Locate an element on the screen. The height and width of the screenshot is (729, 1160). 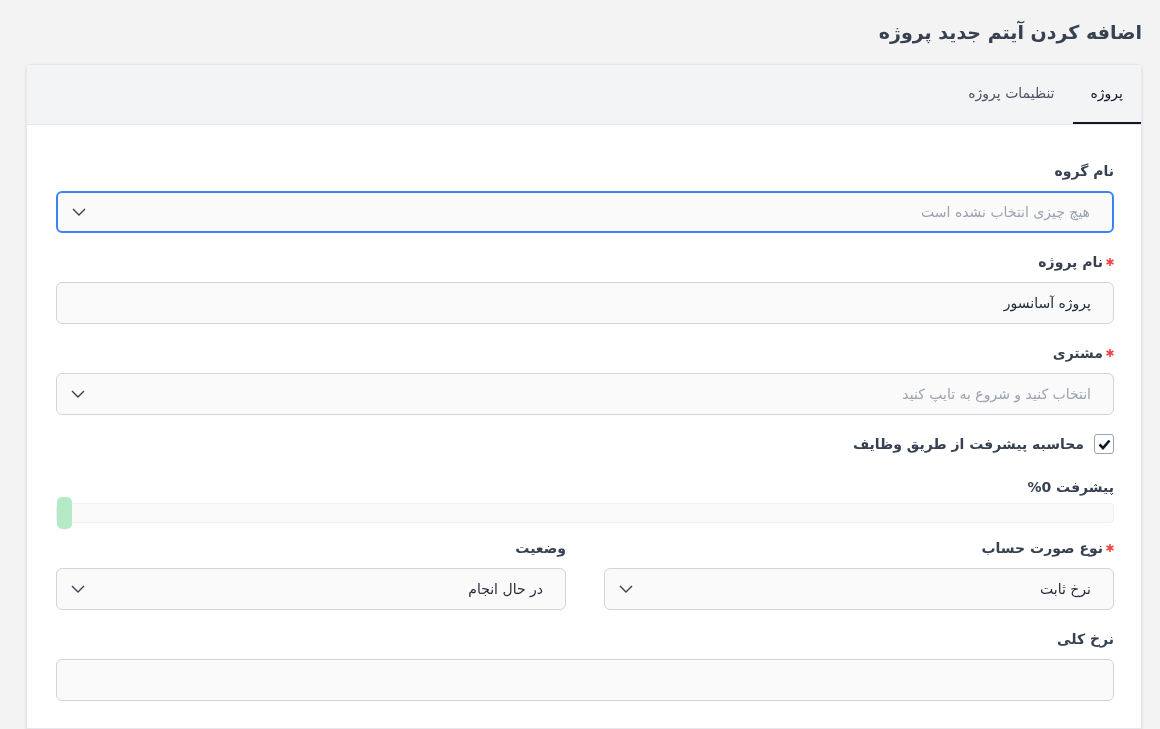
field-label: پیشرفت 0% is located at coordinates (1070, 487).